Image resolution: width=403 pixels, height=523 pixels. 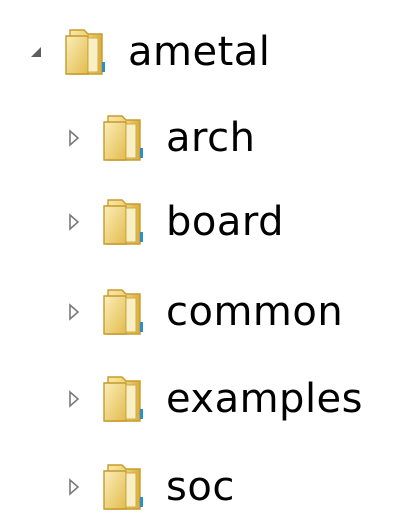 What do you see at coordinates (255, 312) in the screenshot?
I see `tree-node-label: common` at bounding box center [255, 312].